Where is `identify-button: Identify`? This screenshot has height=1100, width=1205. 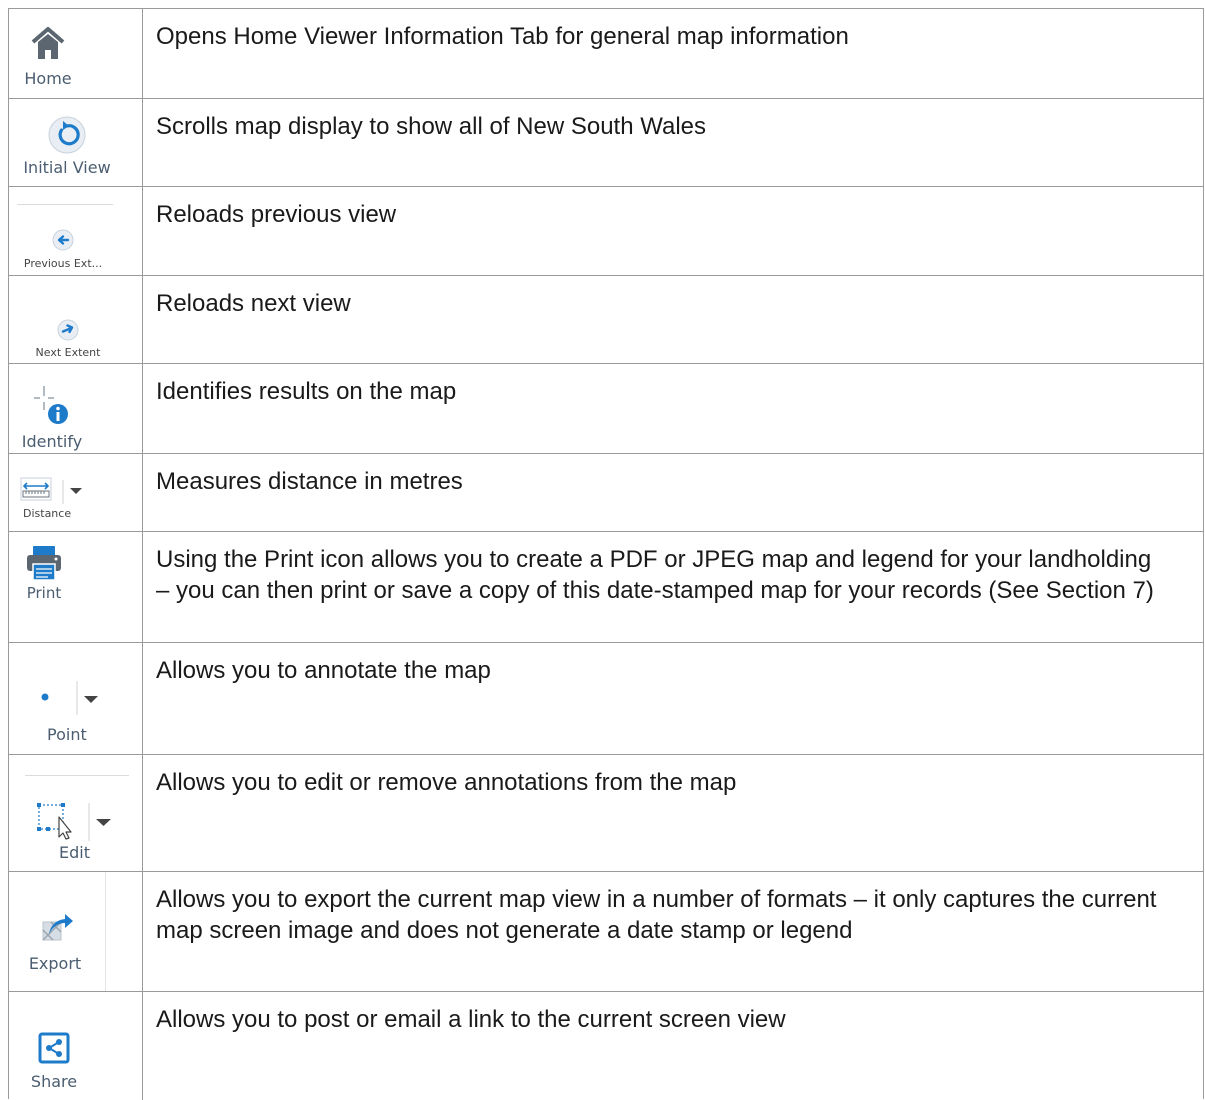
identify-button: Identify is located at coordinates (52, 417).